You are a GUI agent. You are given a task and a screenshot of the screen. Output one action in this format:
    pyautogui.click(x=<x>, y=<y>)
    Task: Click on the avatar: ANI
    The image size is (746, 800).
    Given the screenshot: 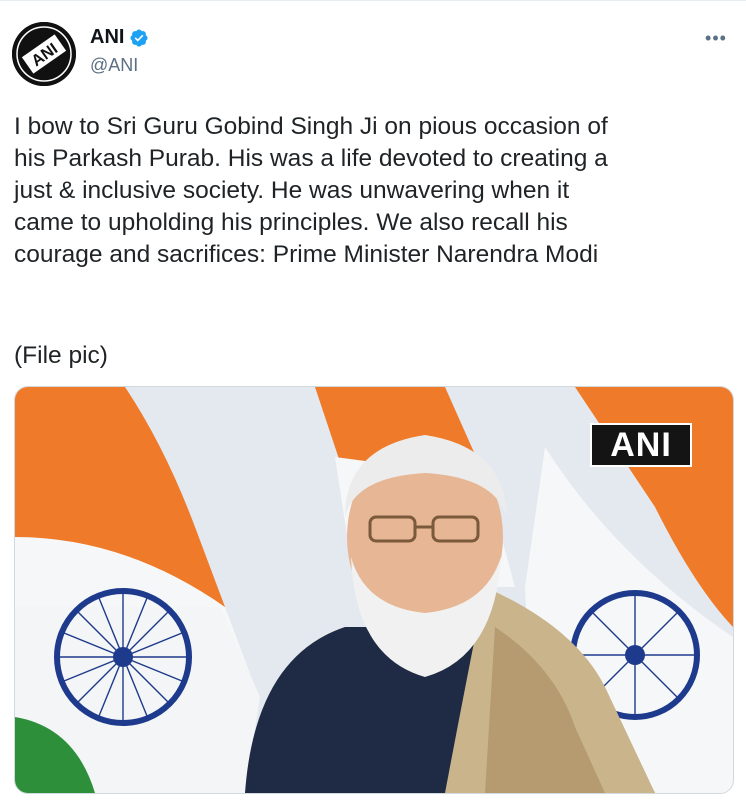 What is the action you would take?
    pyautogui.click(x=44, y=54)
    